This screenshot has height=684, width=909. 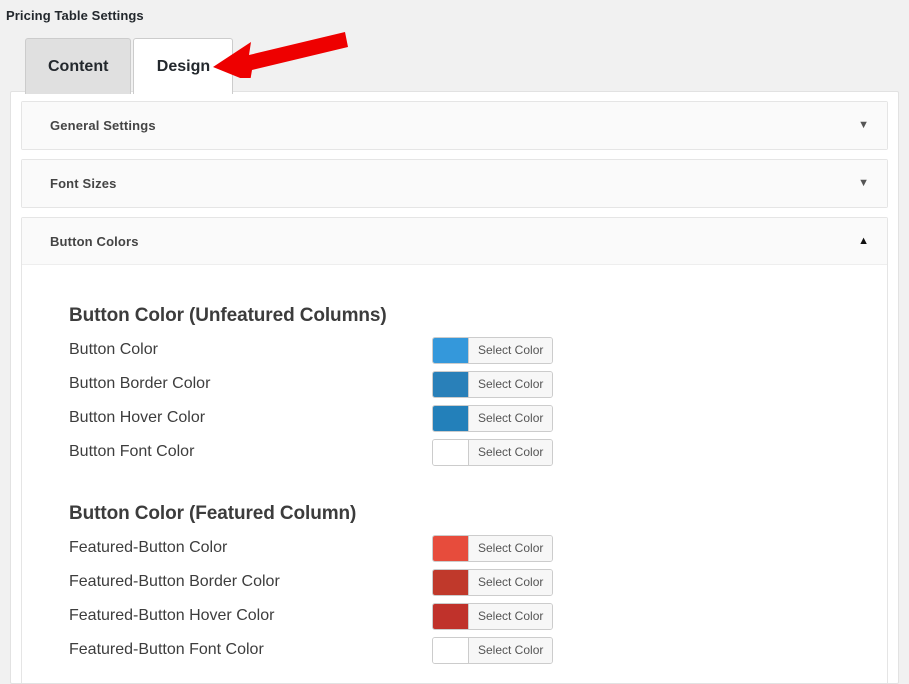 I want to click on color-picker-button-hover-color: Select Color, so click(x=493, y=418).